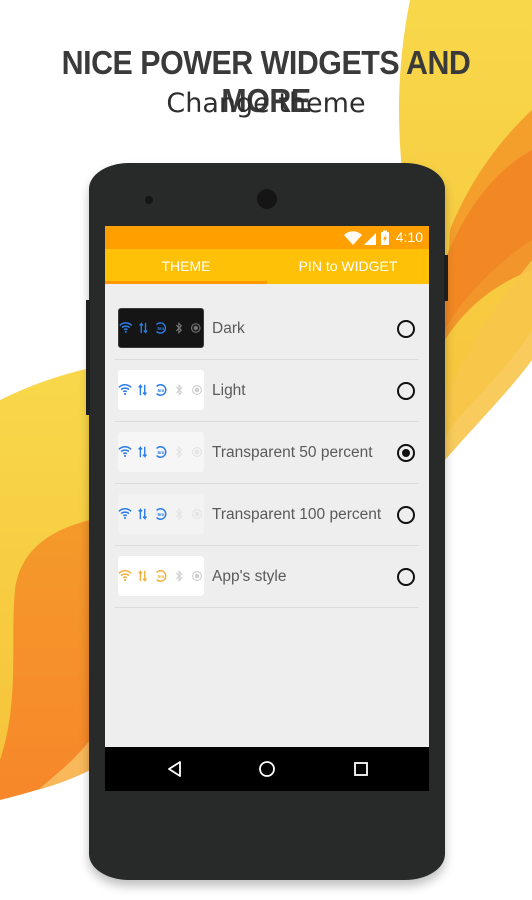  I want to click on battery-charging-icon, so click(385, 237).